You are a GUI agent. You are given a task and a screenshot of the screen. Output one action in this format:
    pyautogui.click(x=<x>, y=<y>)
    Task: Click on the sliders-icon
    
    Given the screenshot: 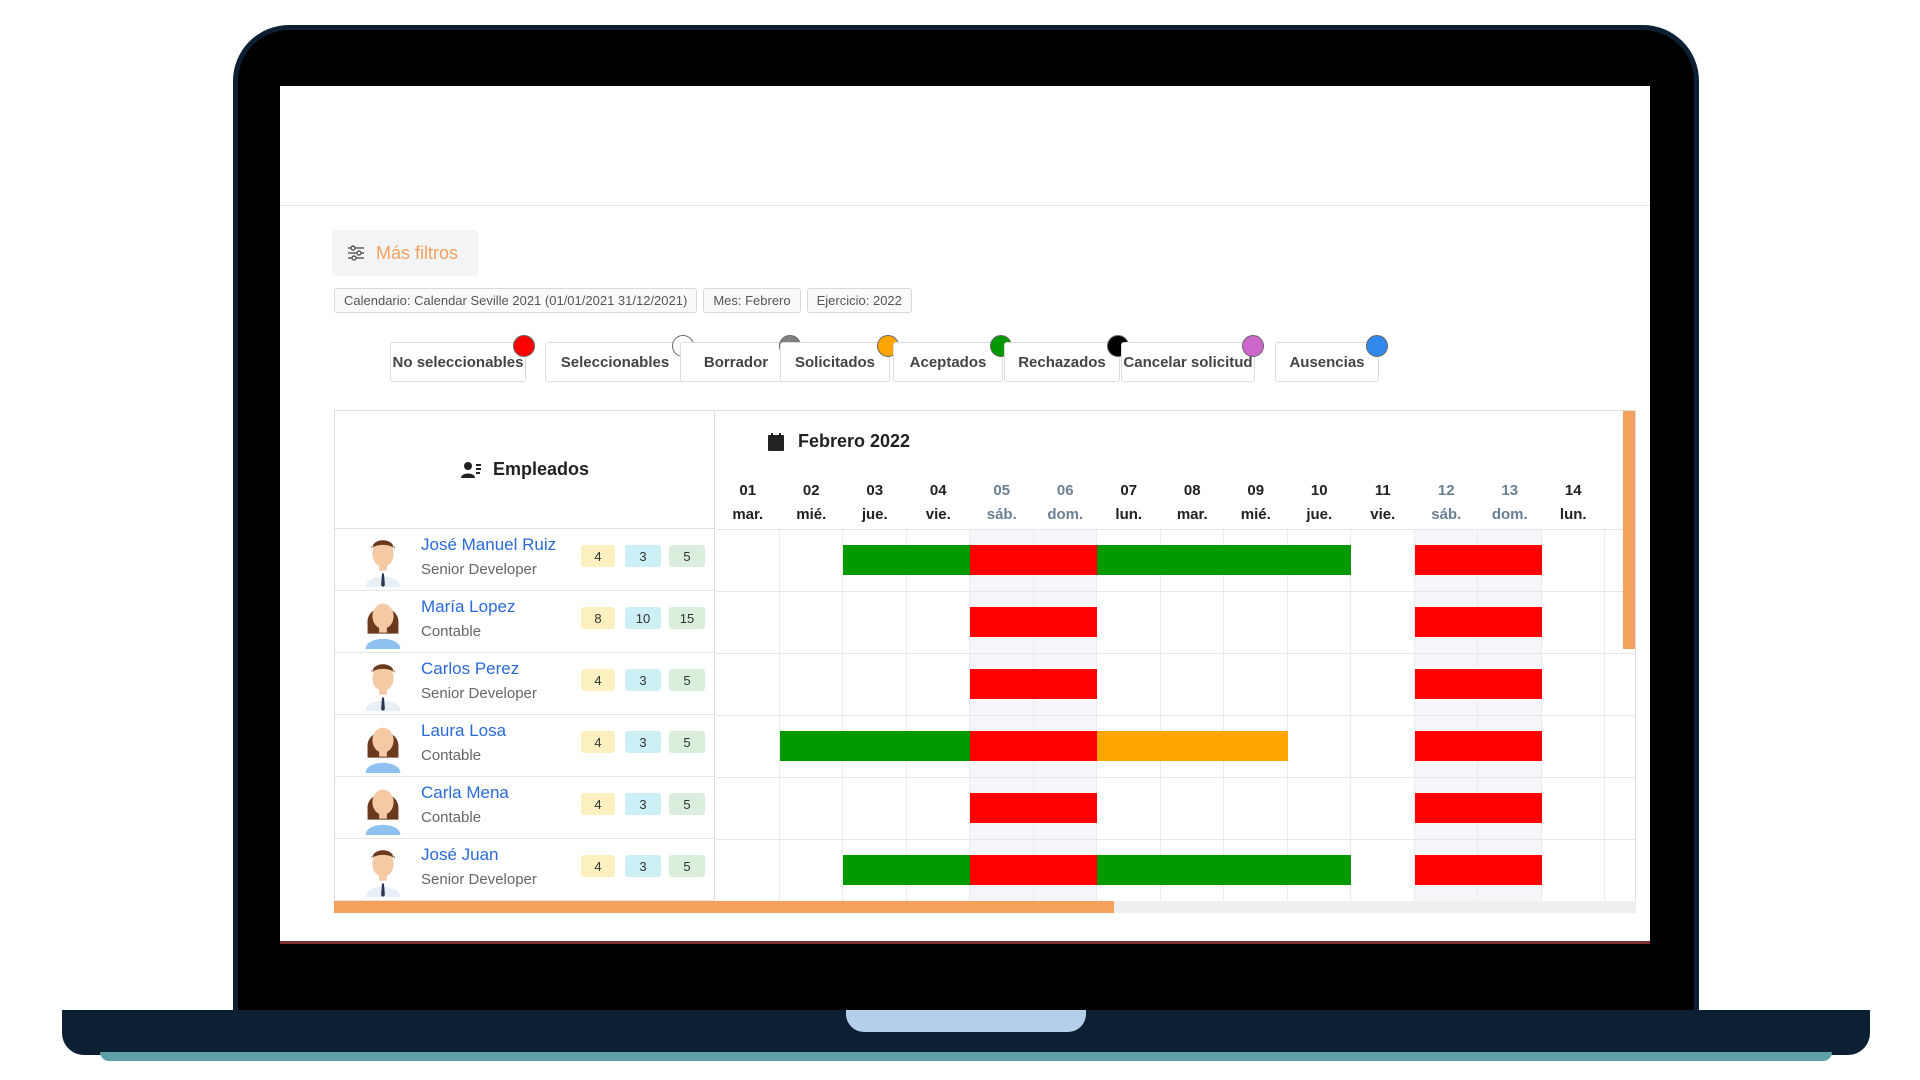 What is the action you would take?
    pyautogui.click(x=356, y=253)
    